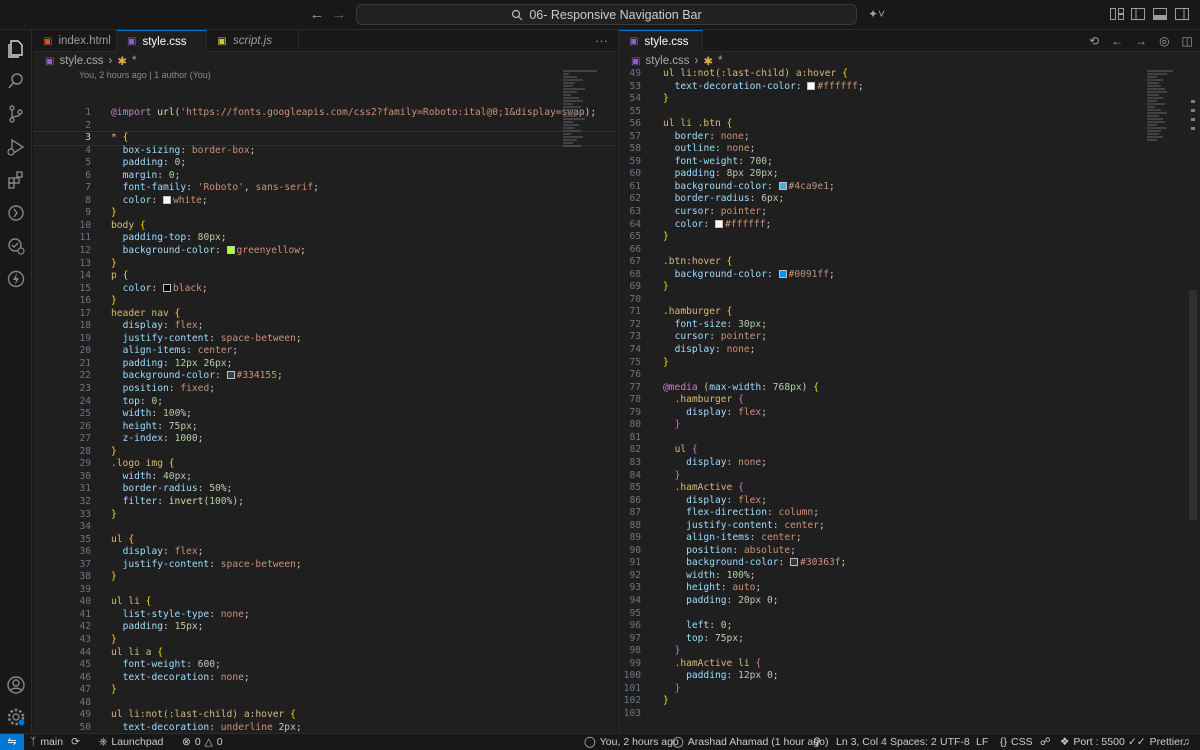 This screenshot has width=1200, height=750. What do you see at coordinates (703, 488) in the screenshot?
I see `code-text: .hamActive {` at bounding box center [703, 488].